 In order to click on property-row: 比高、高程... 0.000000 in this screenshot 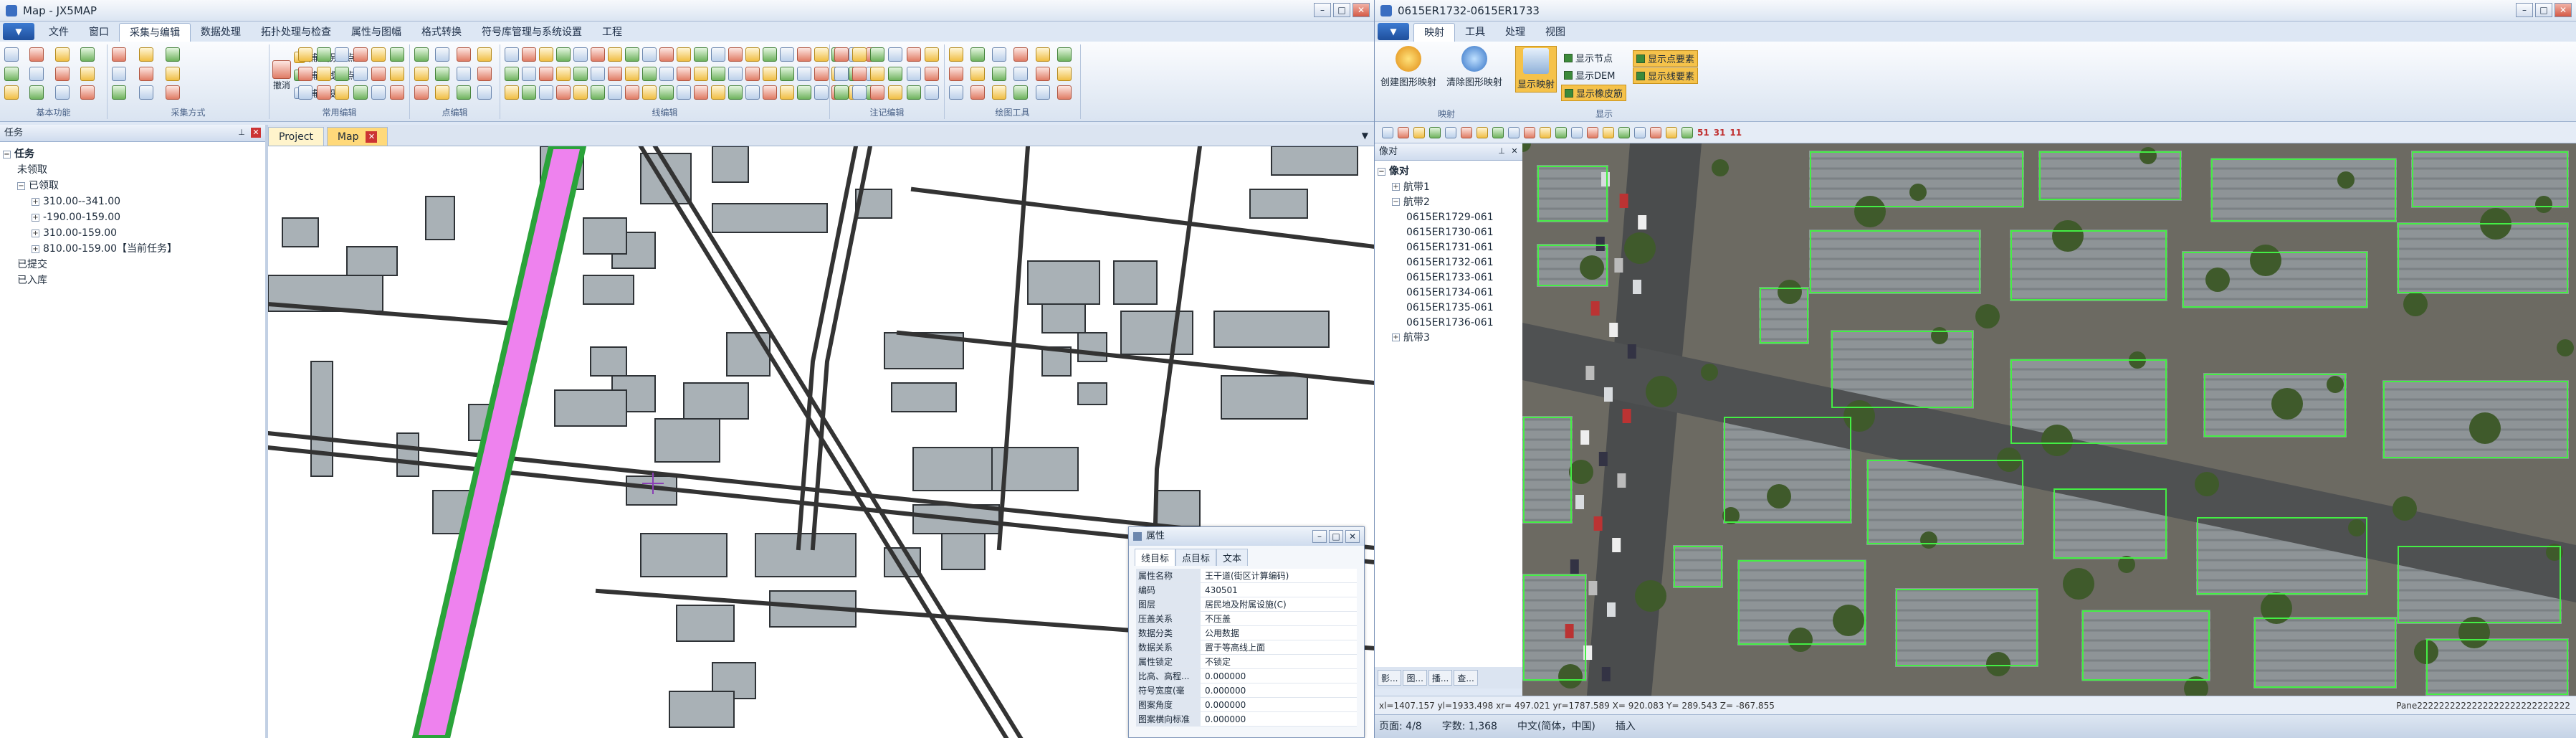, I will do `click(1246, 676)`.